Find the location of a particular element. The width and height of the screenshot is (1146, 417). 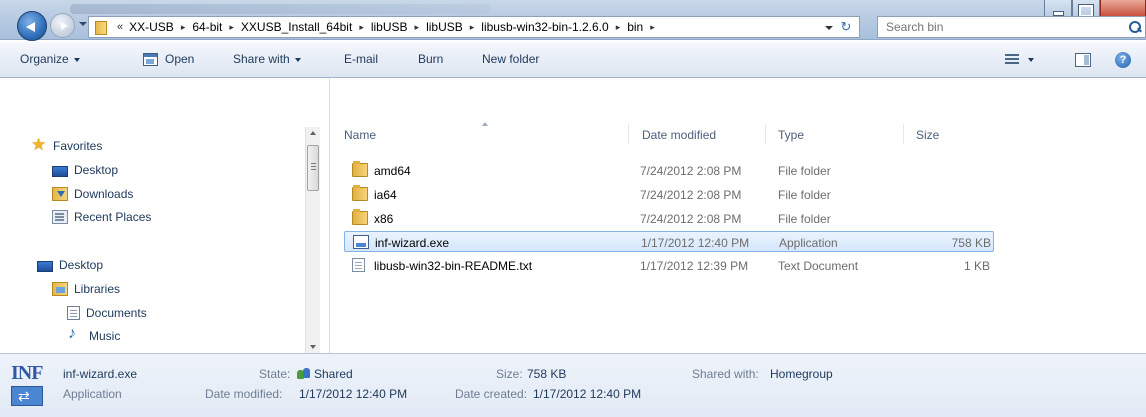

file-size: 1 KB is located at coordinates (976, 266).